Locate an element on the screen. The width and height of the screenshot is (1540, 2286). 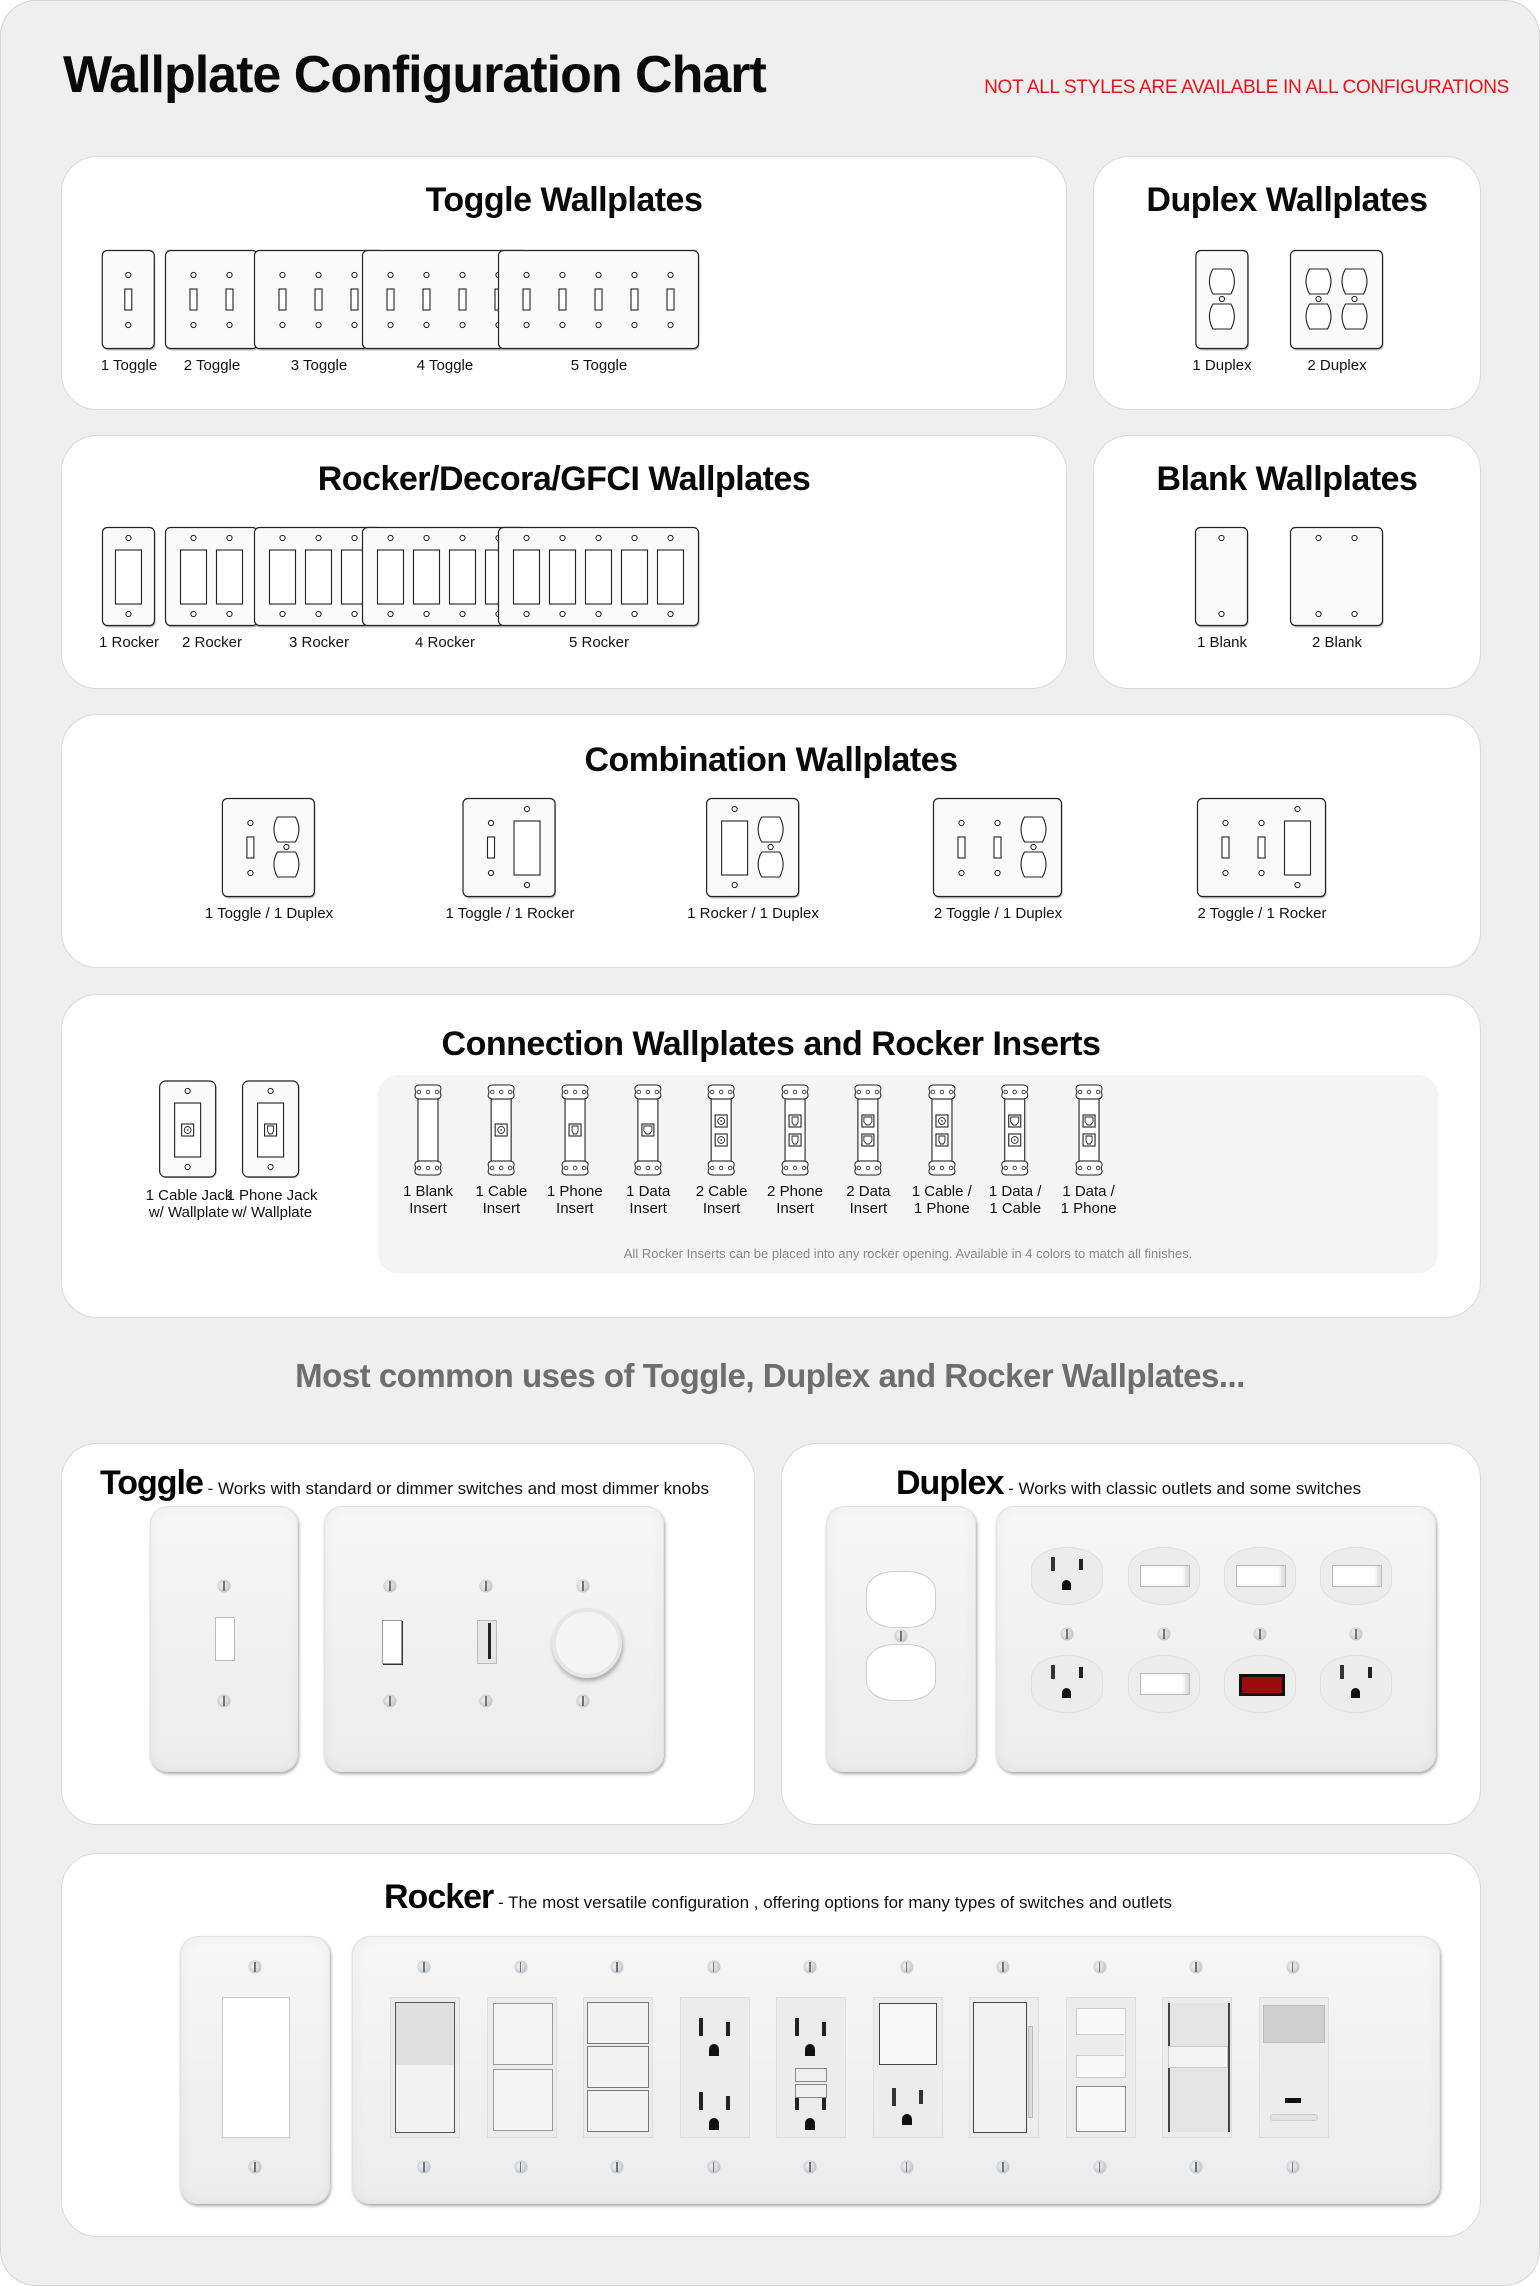
triple-toggle-plate is located at coordinates (494, 1639).